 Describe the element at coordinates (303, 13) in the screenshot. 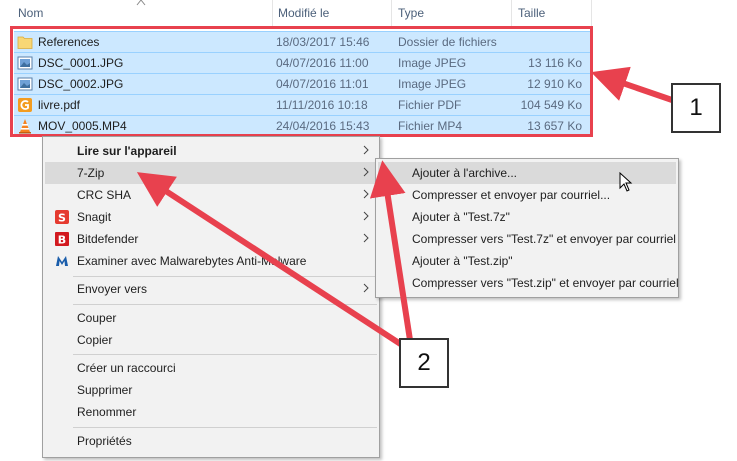

I see `column-modified: Modifié le` at that location.